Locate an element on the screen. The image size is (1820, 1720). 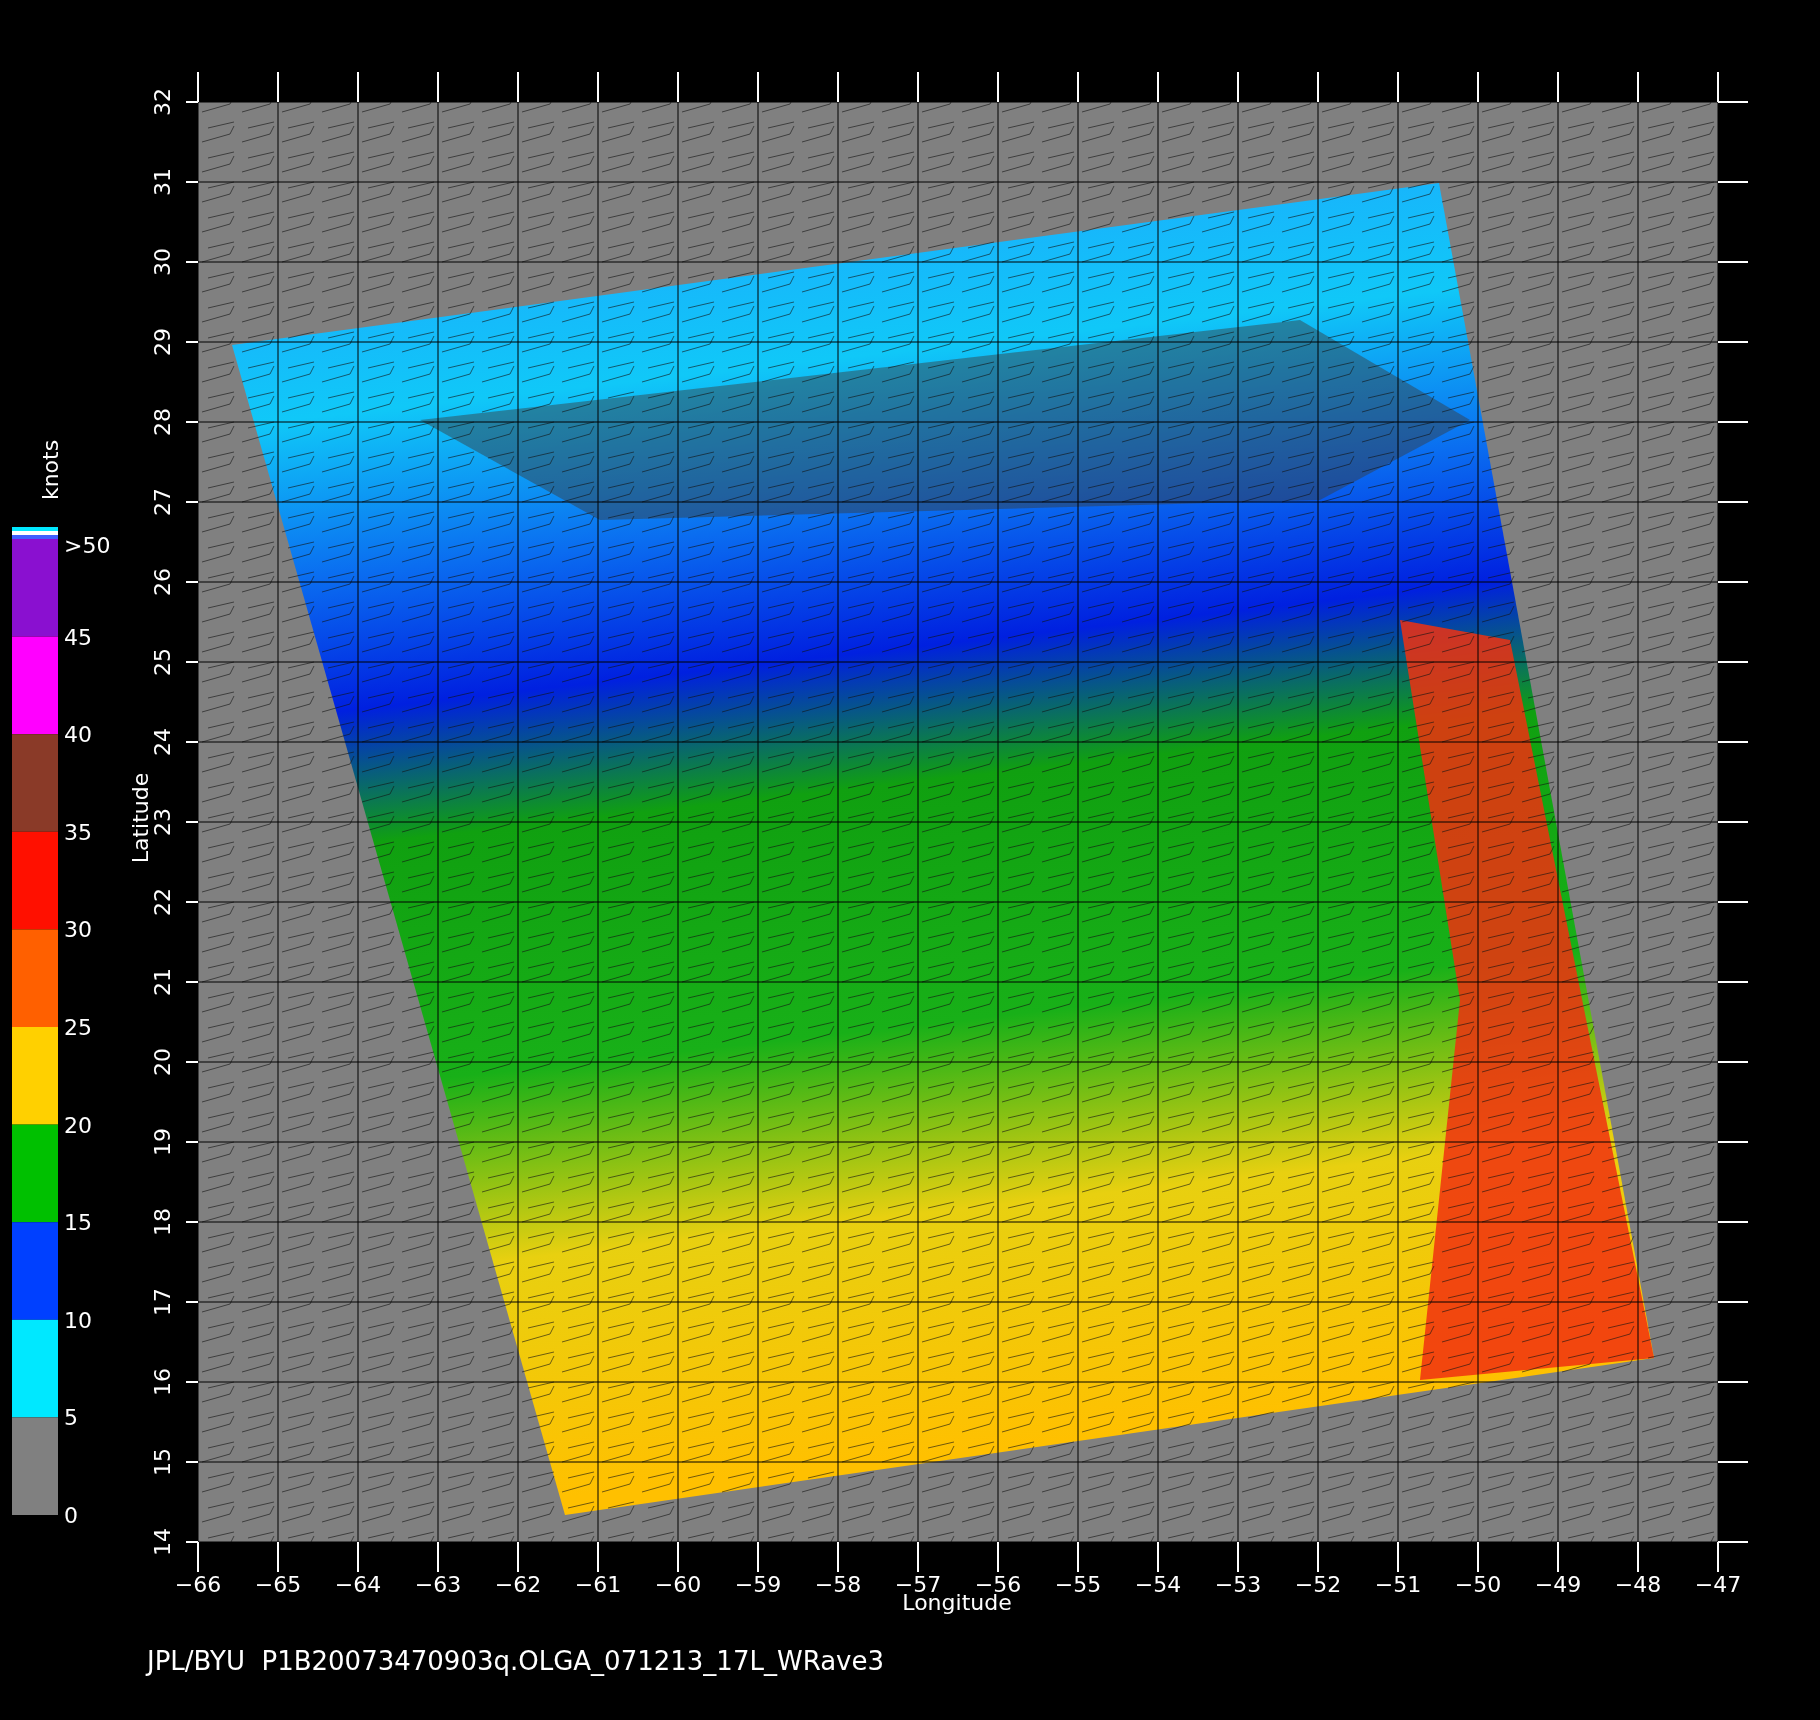
x-tick-label: −60 is located at coordinates (678, 1584).